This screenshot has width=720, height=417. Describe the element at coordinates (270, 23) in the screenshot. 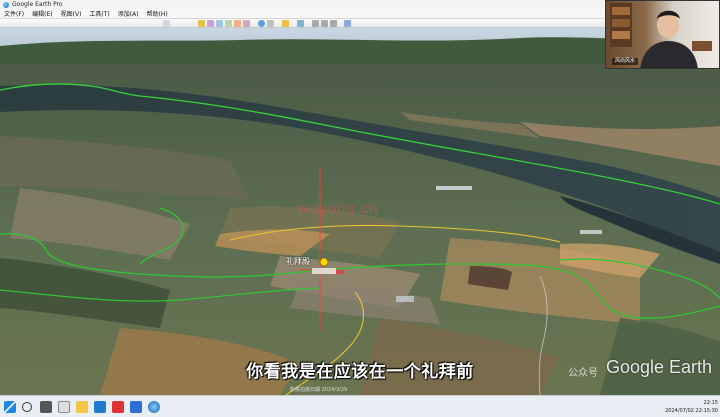

I see `sunlight-icon` at that location.